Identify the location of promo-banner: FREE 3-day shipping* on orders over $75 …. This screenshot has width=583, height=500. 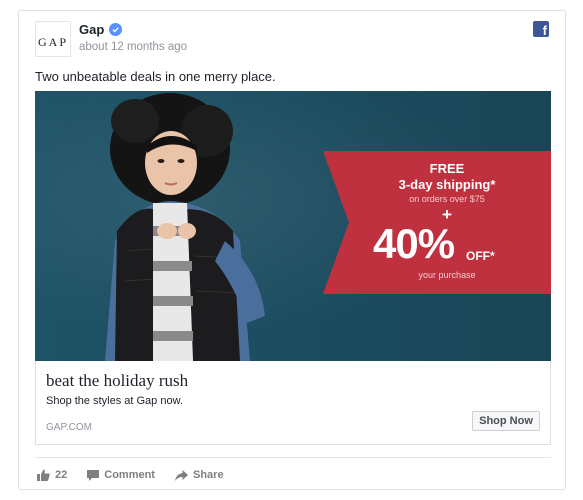
(437, 222).